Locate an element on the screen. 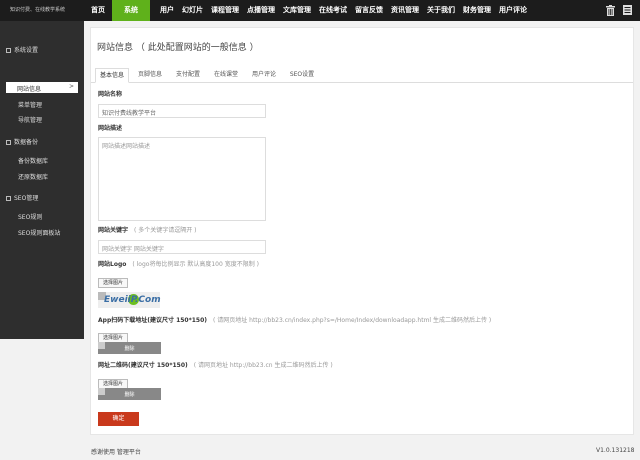 This screenshot has width=640, height=460. sidebar-section-label: 系统设置 is located at coordinates (26, 50).